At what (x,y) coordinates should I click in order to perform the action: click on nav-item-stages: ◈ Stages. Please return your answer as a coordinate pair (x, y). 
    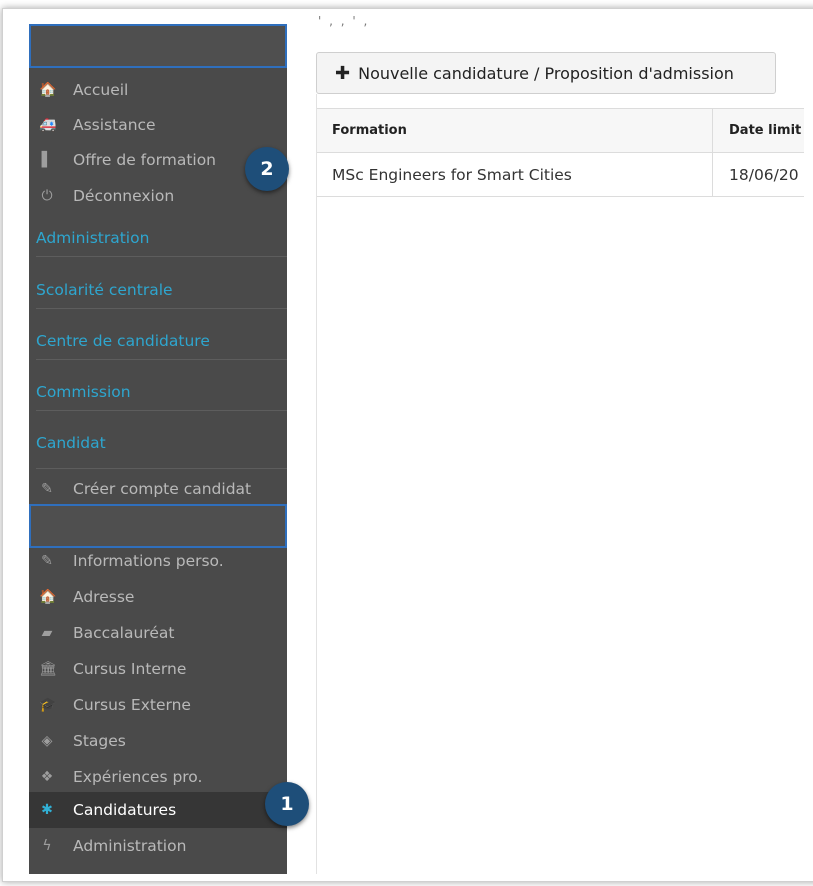
    Looking at the image, I should click on (158, 741).